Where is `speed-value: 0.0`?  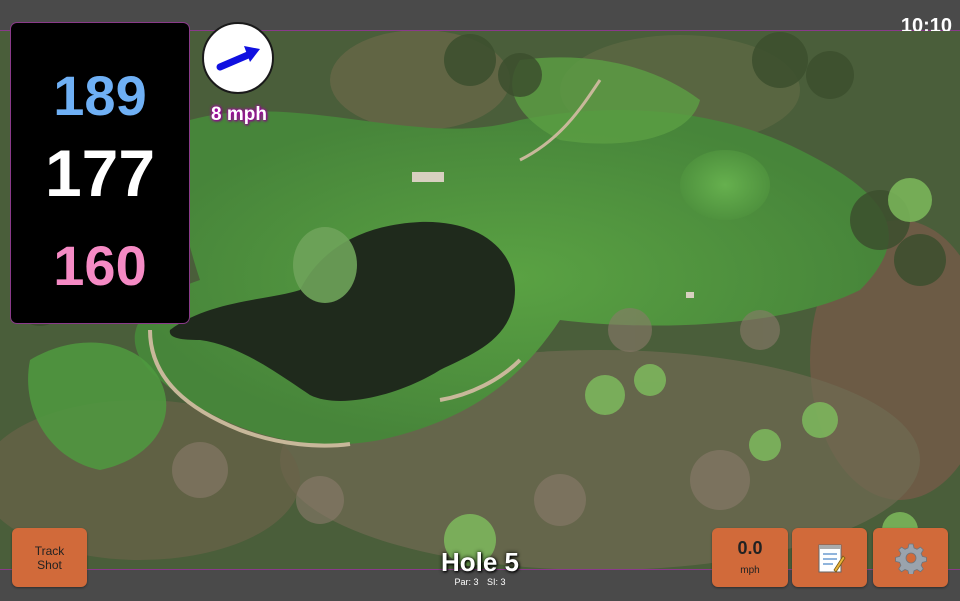 speed-value: 0.0 is located at coordinates (750, 548).